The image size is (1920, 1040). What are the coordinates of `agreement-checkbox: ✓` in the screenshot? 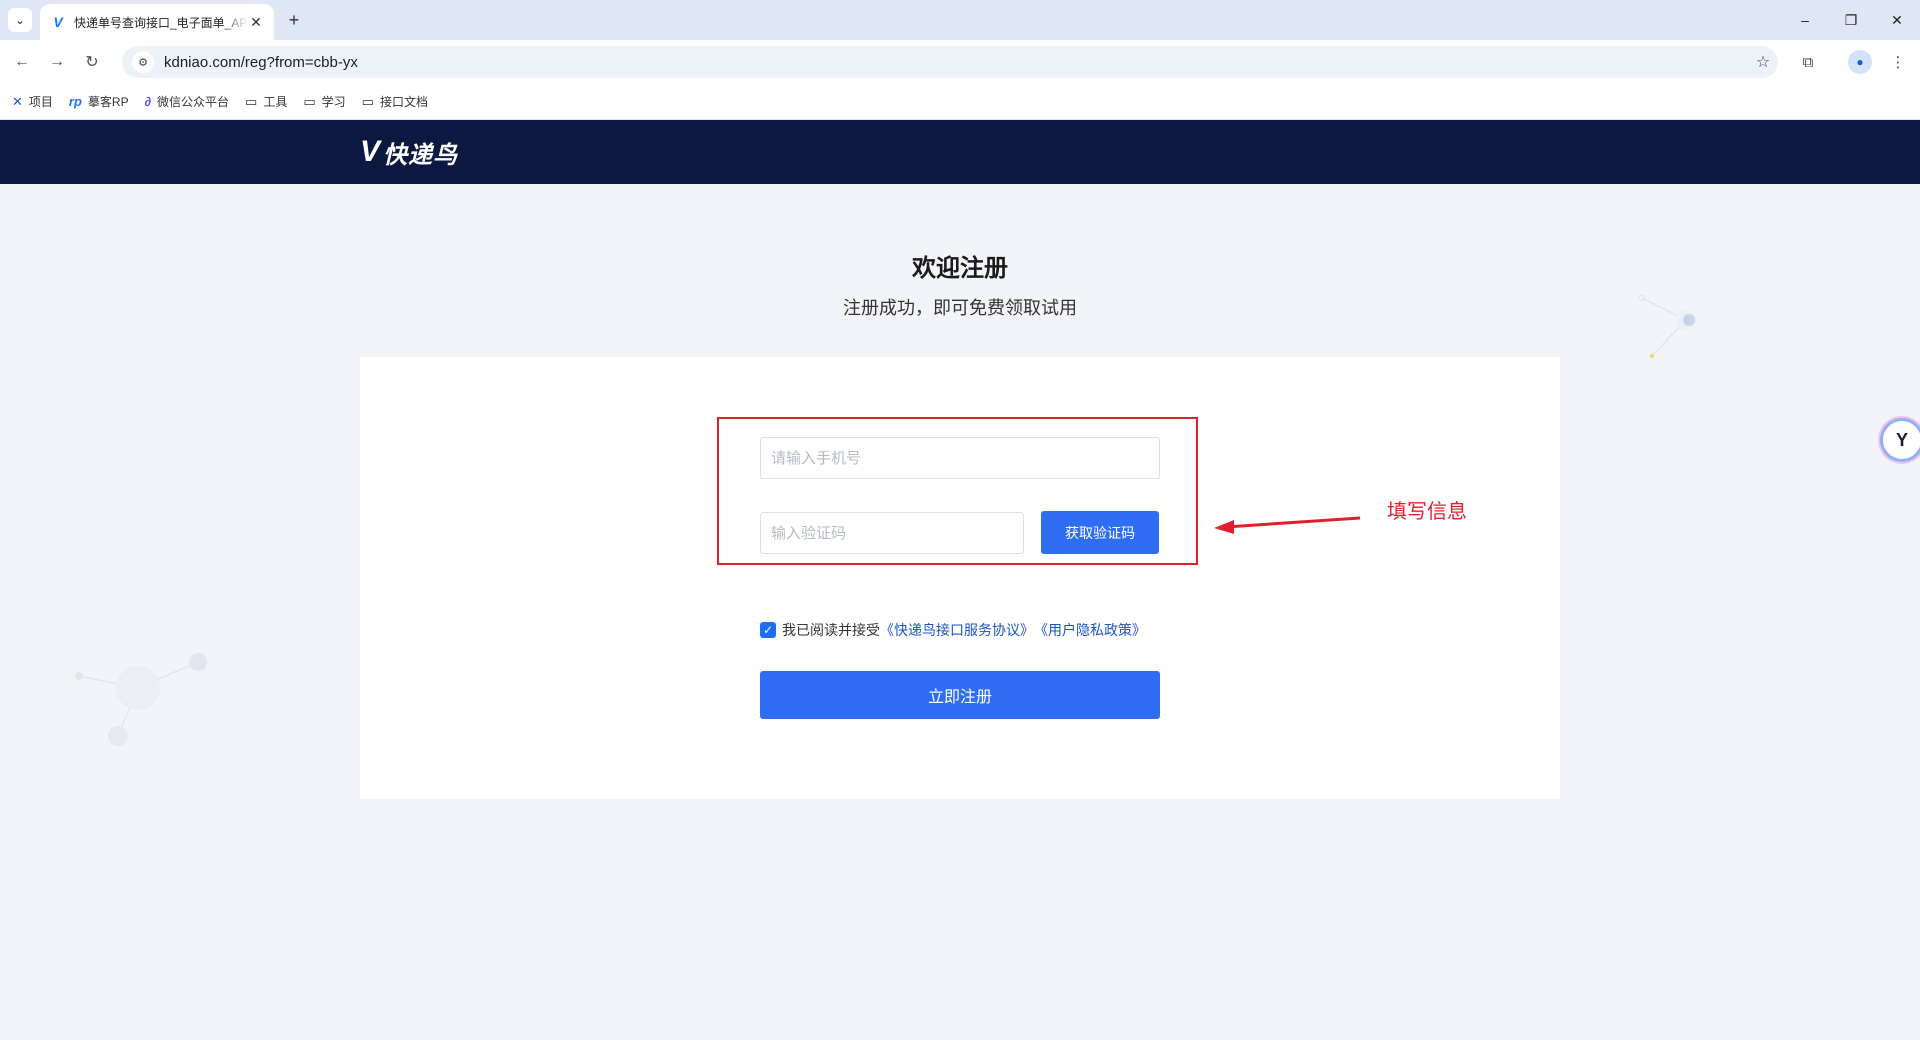 It's located at (768, 630).